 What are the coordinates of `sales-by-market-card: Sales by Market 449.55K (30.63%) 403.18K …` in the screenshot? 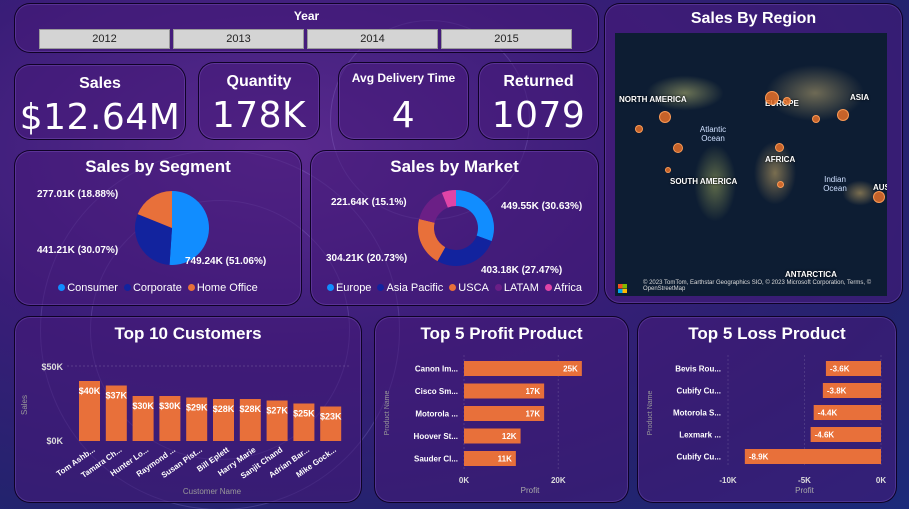 It's located at (454, 228).